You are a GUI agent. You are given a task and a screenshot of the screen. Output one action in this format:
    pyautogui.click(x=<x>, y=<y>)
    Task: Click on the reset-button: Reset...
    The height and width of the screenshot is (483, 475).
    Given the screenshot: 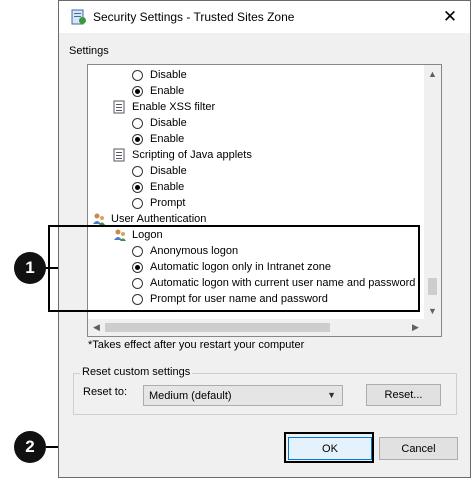 What is the action you would take?
    pyautogui.click(x=403, y=395)
    